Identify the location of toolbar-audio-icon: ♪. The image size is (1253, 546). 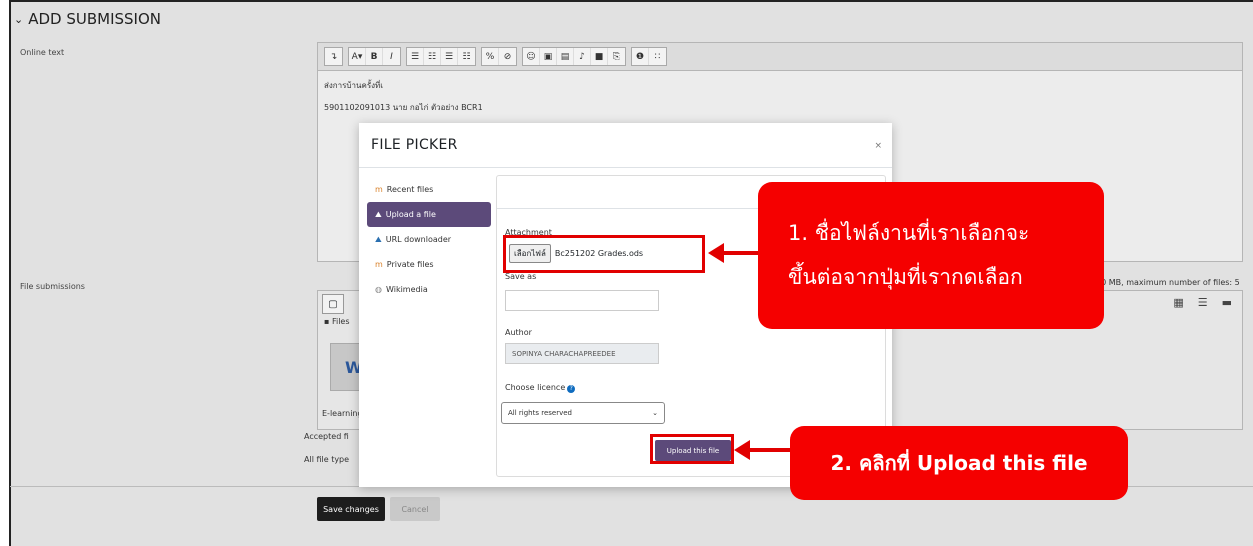
(582, 56).